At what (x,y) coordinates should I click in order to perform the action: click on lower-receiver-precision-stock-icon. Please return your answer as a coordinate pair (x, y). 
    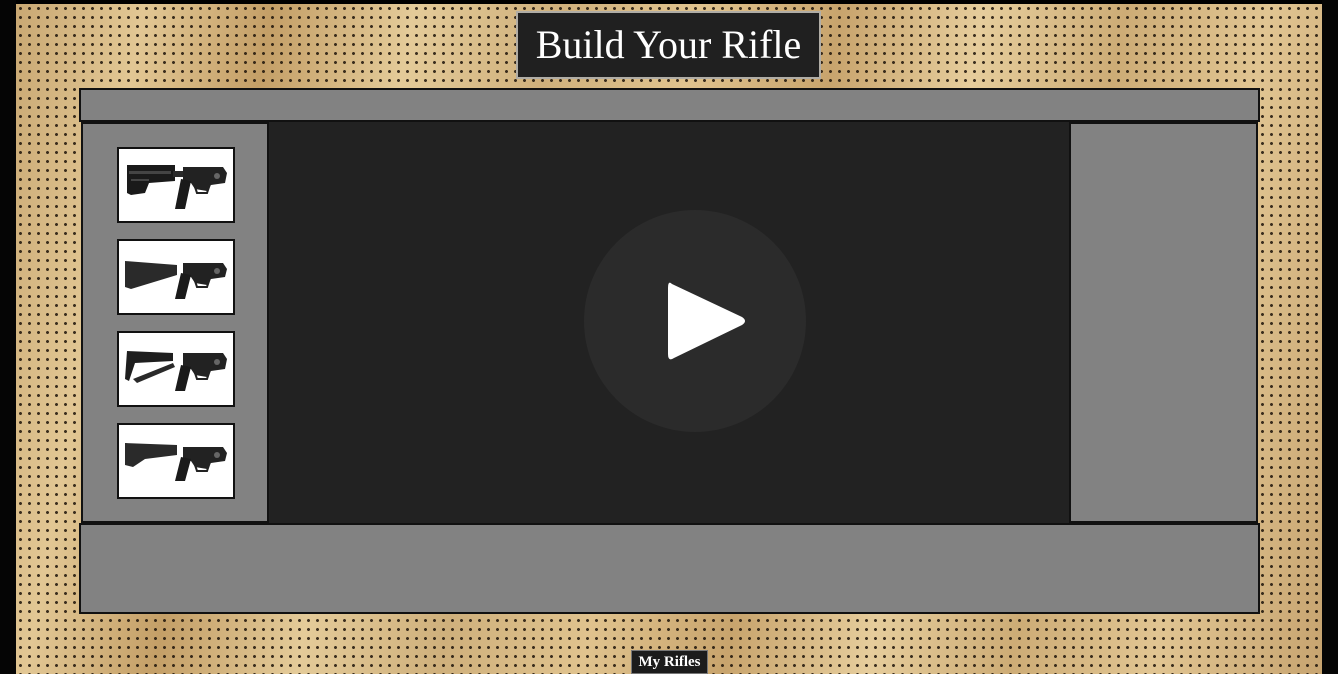
    Looking at the image, I should click on (176, 462).